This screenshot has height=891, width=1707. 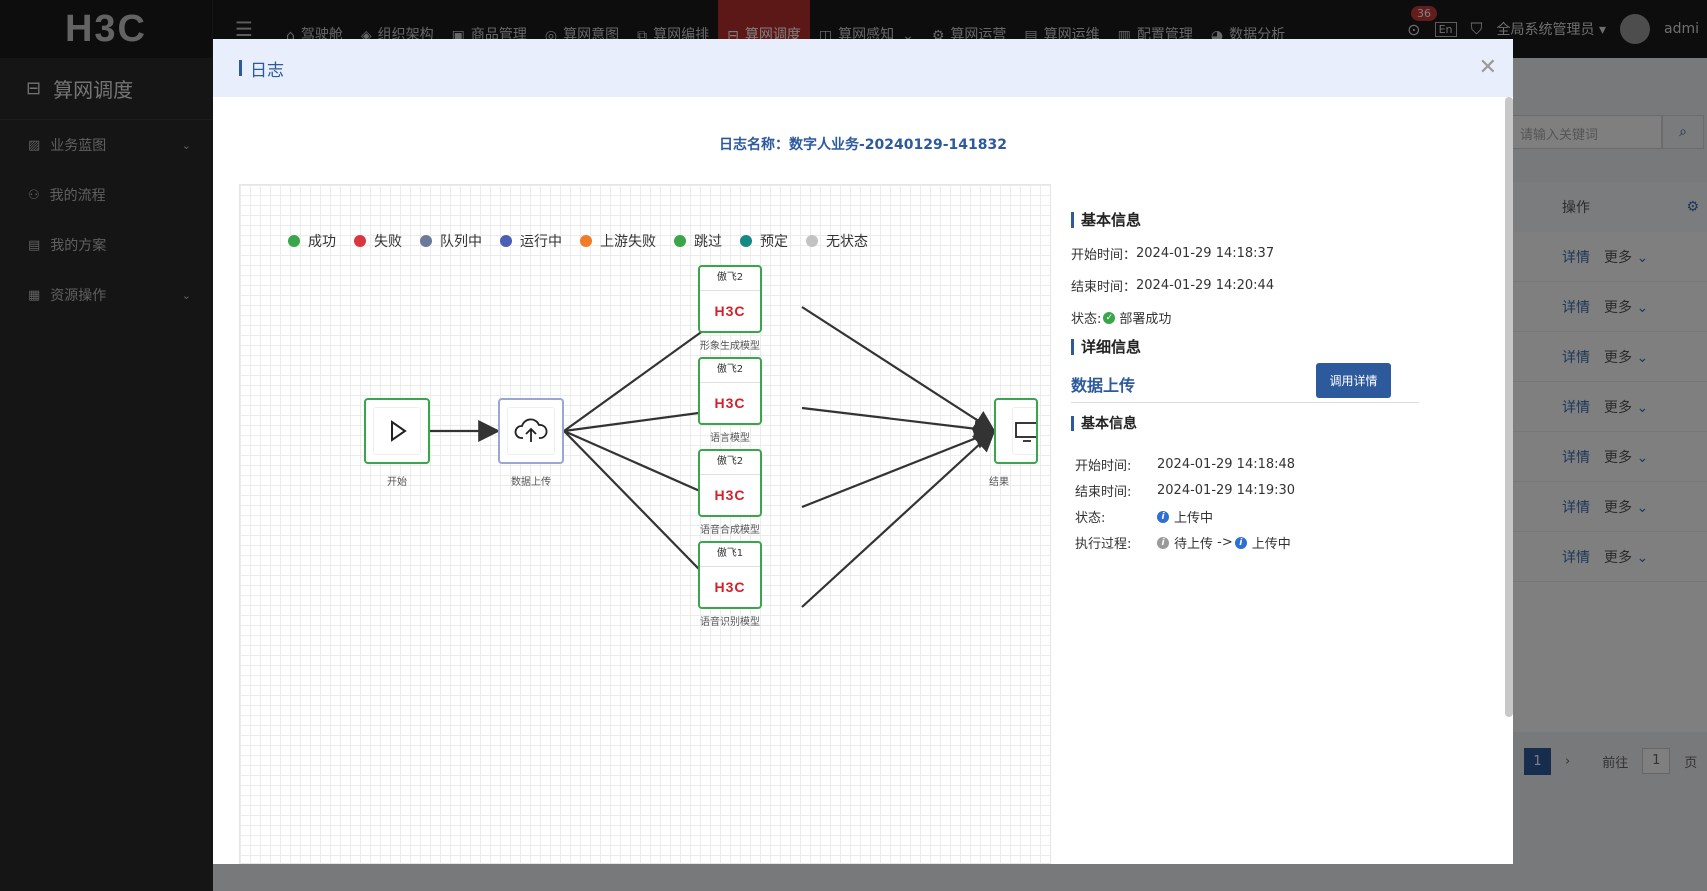 I want to click on flow-edges, so click(x=713, y=457).